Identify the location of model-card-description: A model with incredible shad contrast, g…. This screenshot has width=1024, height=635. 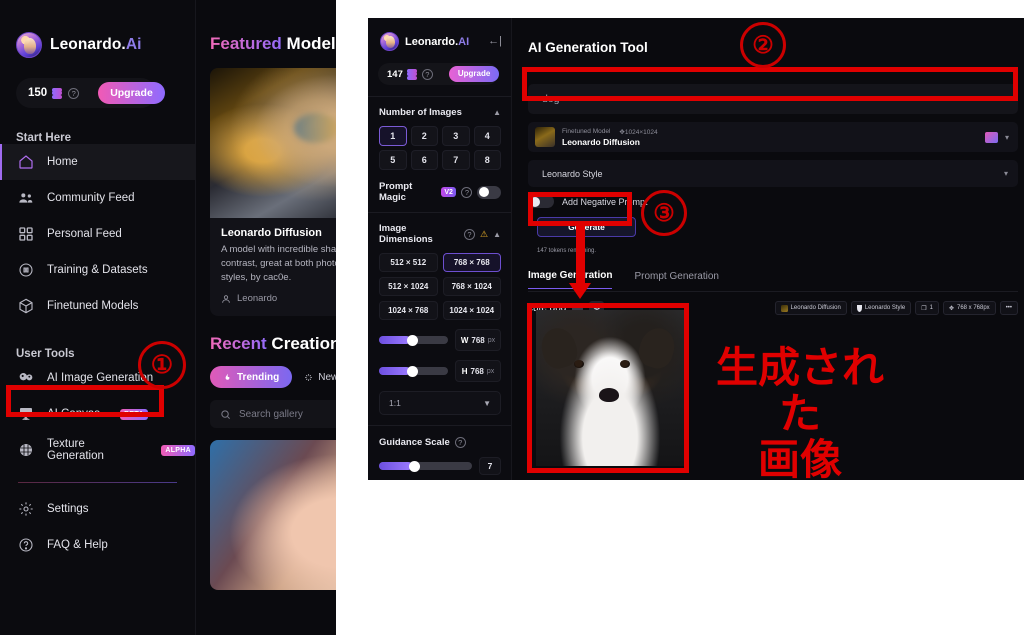
(278, 263).